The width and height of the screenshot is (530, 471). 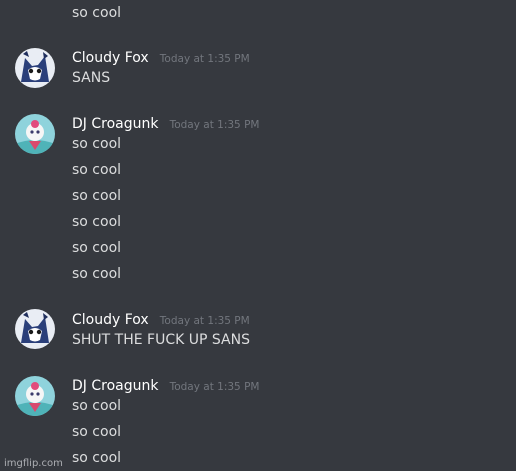 I want to click on scrollbar-gutter, so click(x=523, y=235).